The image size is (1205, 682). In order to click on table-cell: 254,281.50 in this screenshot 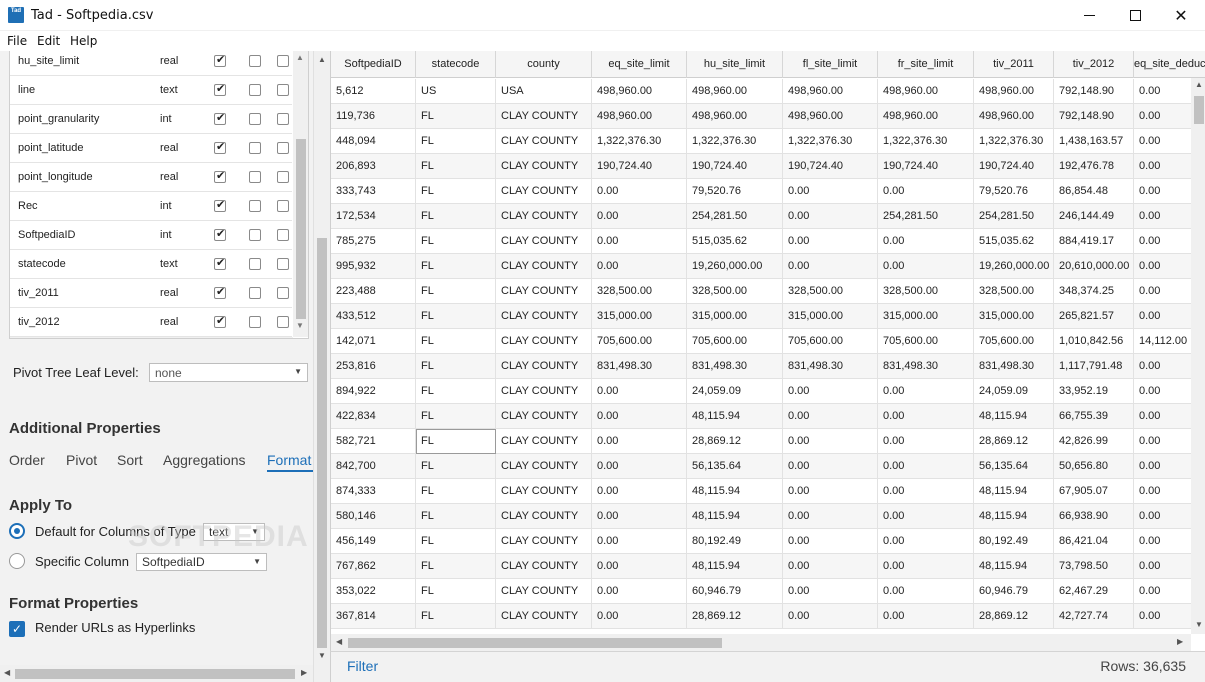, I will do `click(926, 216)`.